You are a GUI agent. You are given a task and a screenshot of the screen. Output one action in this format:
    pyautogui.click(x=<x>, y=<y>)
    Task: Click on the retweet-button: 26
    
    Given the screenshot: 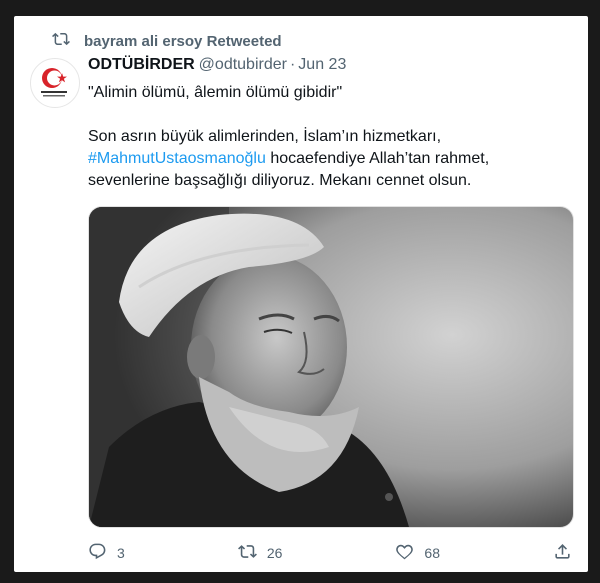 What is the action you would take?
    pyautogui.click(x=260, y=553)
    